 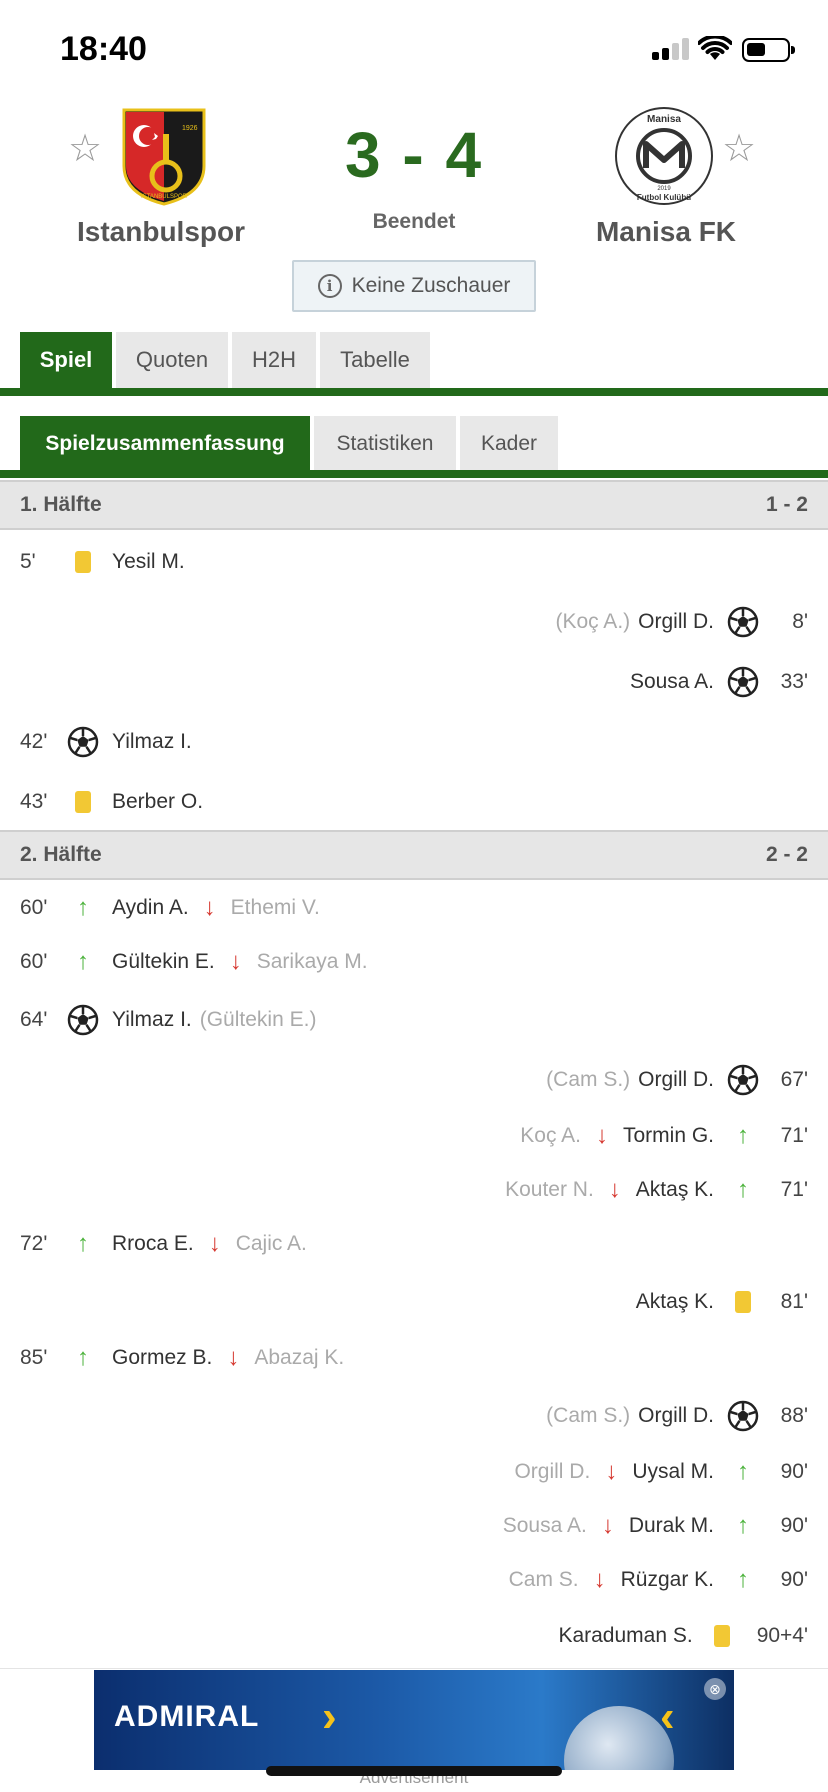 What do you see at coordinates (414, 474) in the screenshot?
I see `subtab-underline` at bounding box center [414, 474].